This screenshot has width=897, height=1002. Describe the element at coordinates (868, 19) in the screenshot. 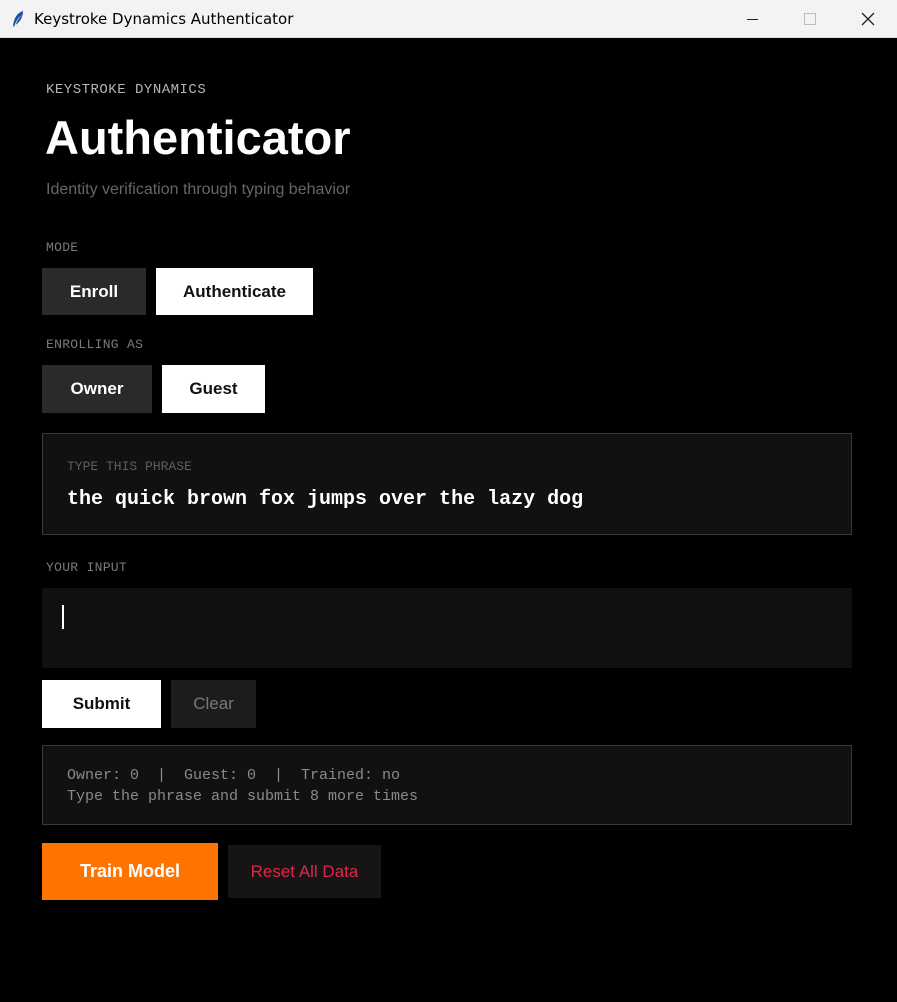

I see `close-icon` at that location.